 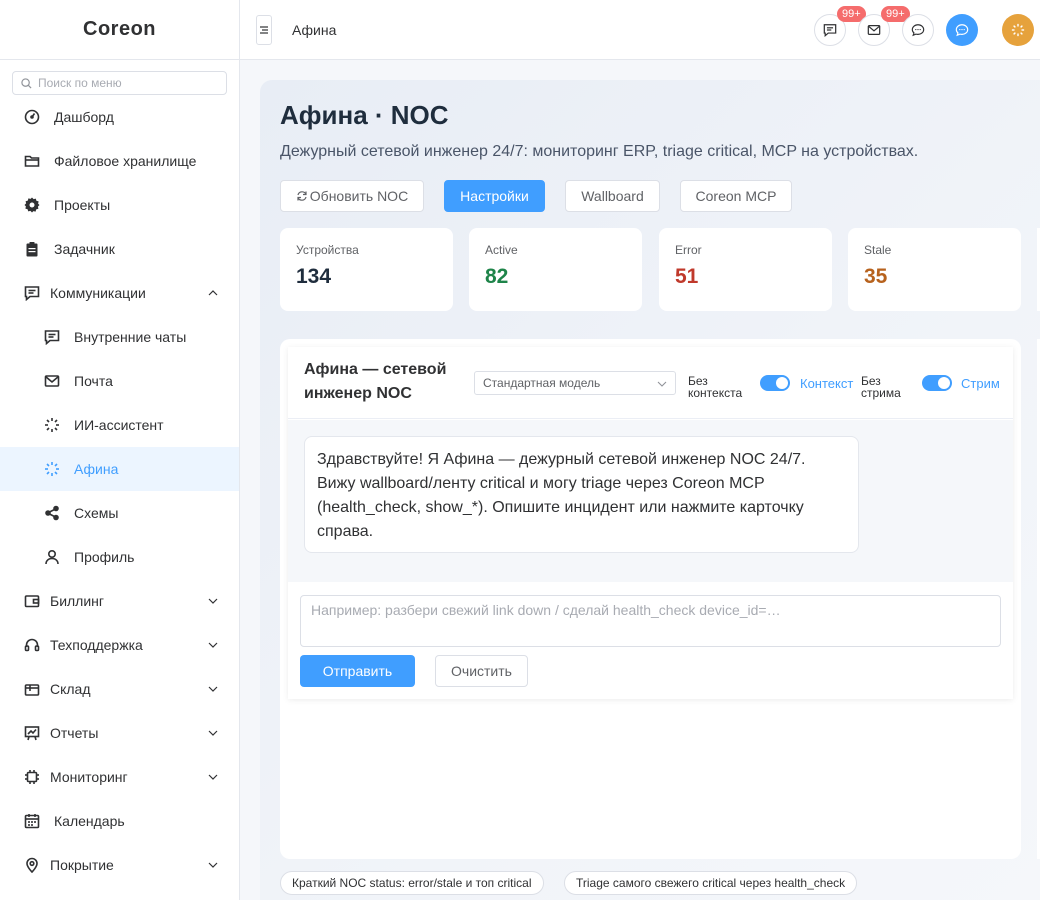 I want to click on sidebar-item-label: Файловое хранилище, so click(x=125, y=161).